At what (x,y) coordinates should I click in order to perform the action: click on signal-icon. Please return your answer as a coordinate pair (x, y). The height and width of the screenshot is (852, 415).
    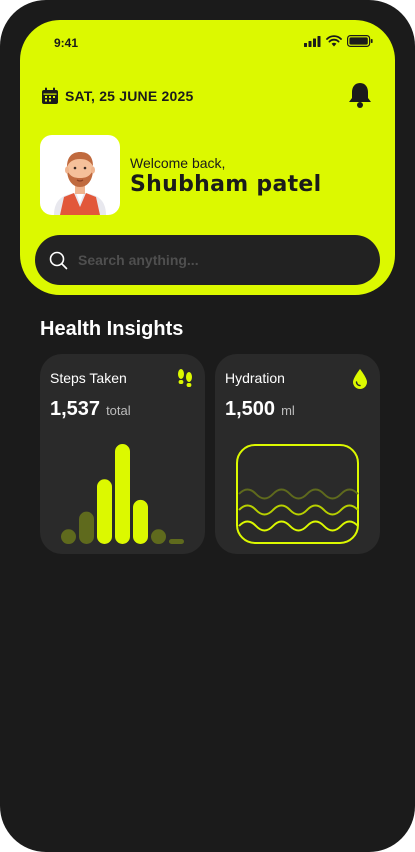
    Looking at the image, I should click on (312, 41).